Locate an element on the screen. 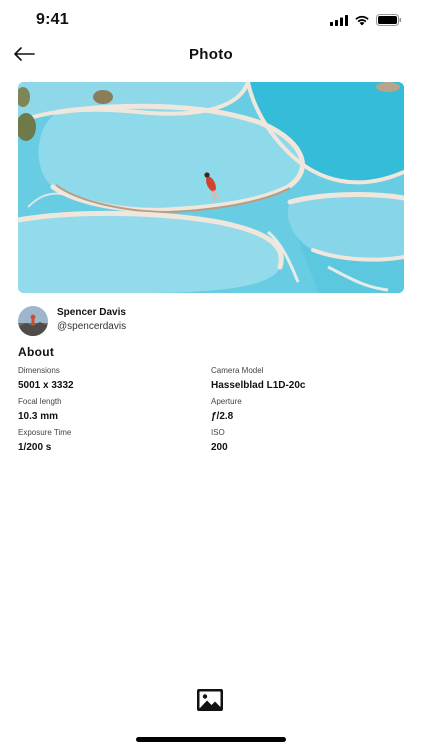 This screenshot has height=750, width=422. avatar is located at coordinates (33, 321).